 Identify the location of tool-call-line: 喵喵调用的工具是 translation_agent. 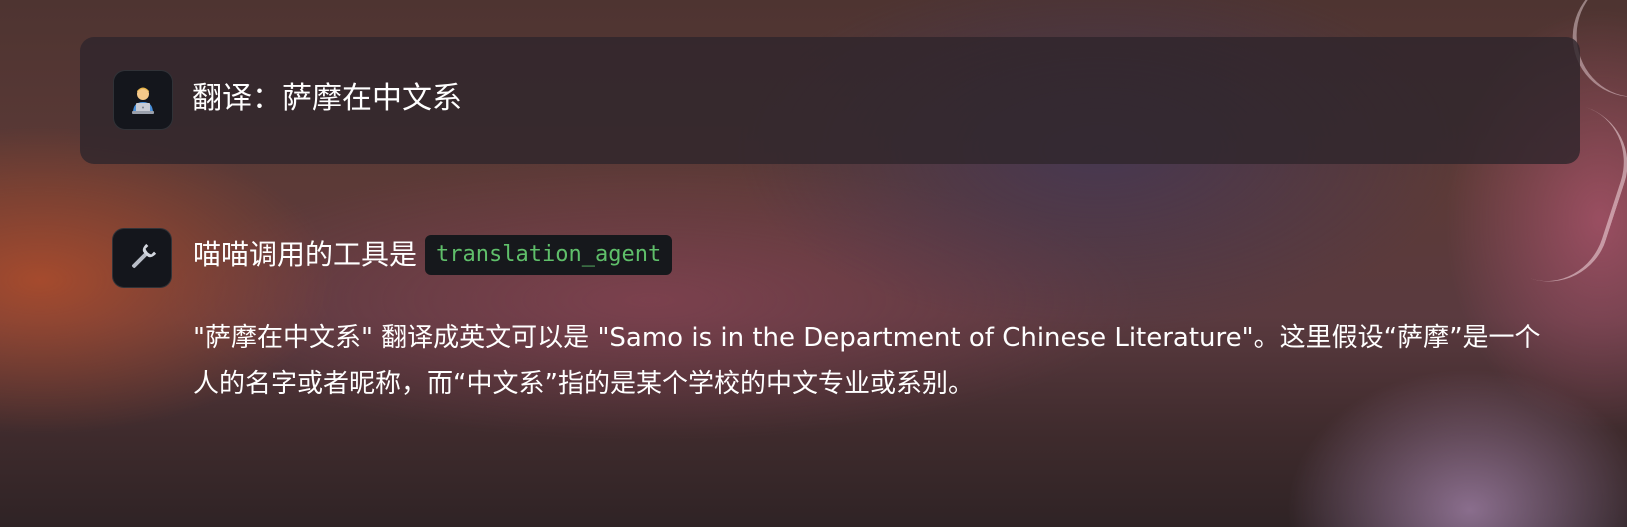
(433, 255).